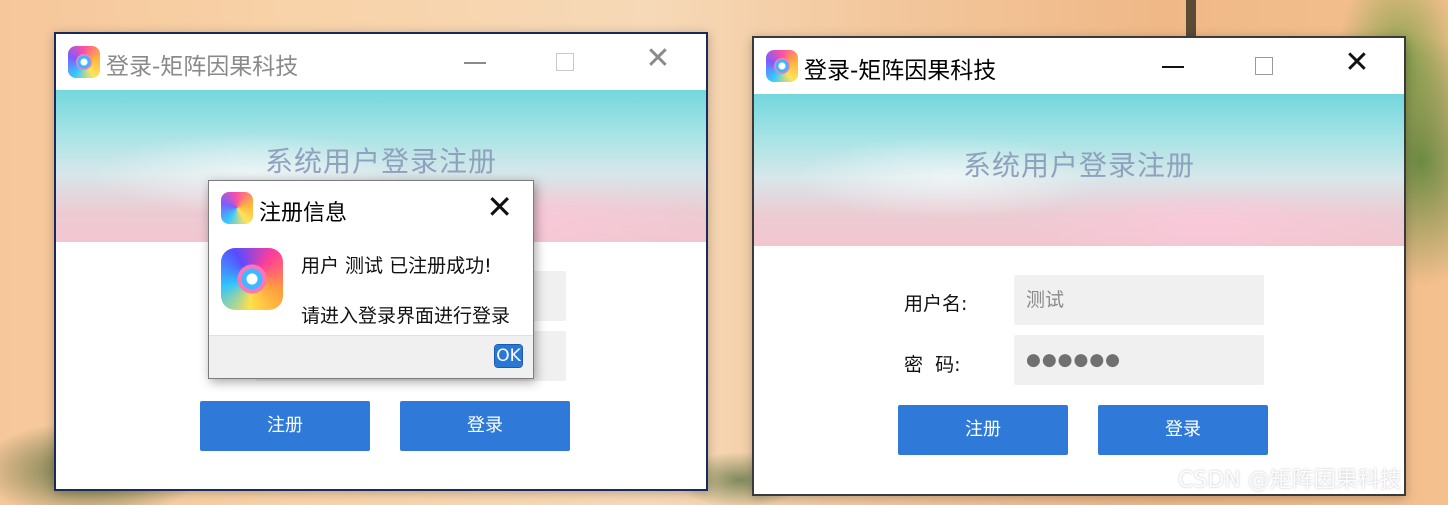 The image size is (1448, 505). I want to click on registration-info-dialog: 注册信息 ✕ 用户 测试 已注册成功! 请进入登录界面进行登录 OK, so click(371, 279).